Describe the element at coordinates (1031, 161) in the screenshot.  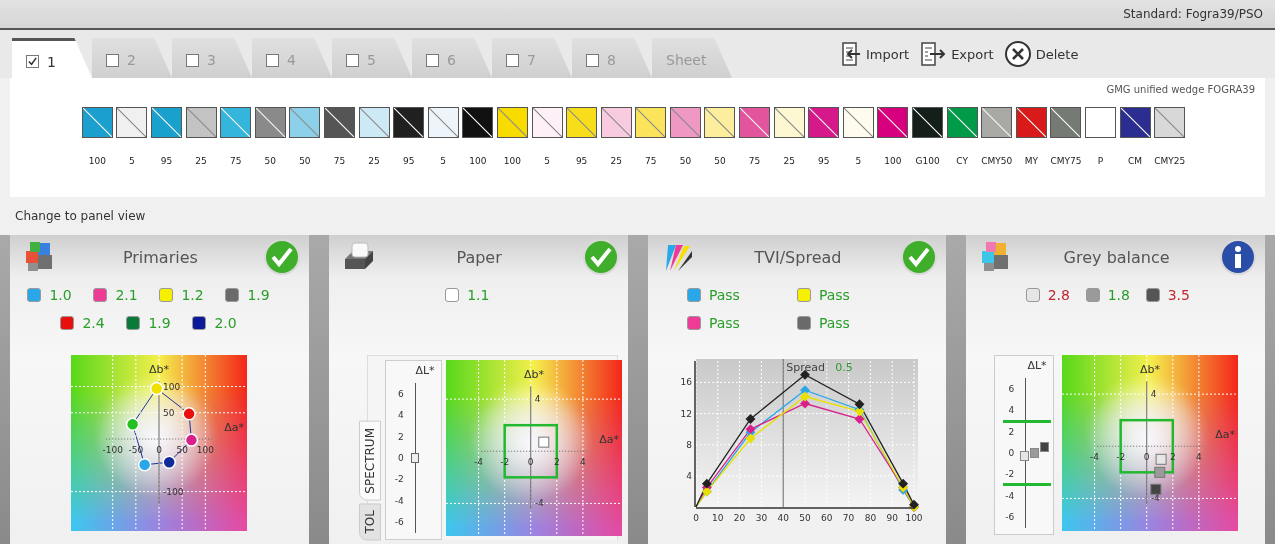
I see `patch-label: MY` at that location.